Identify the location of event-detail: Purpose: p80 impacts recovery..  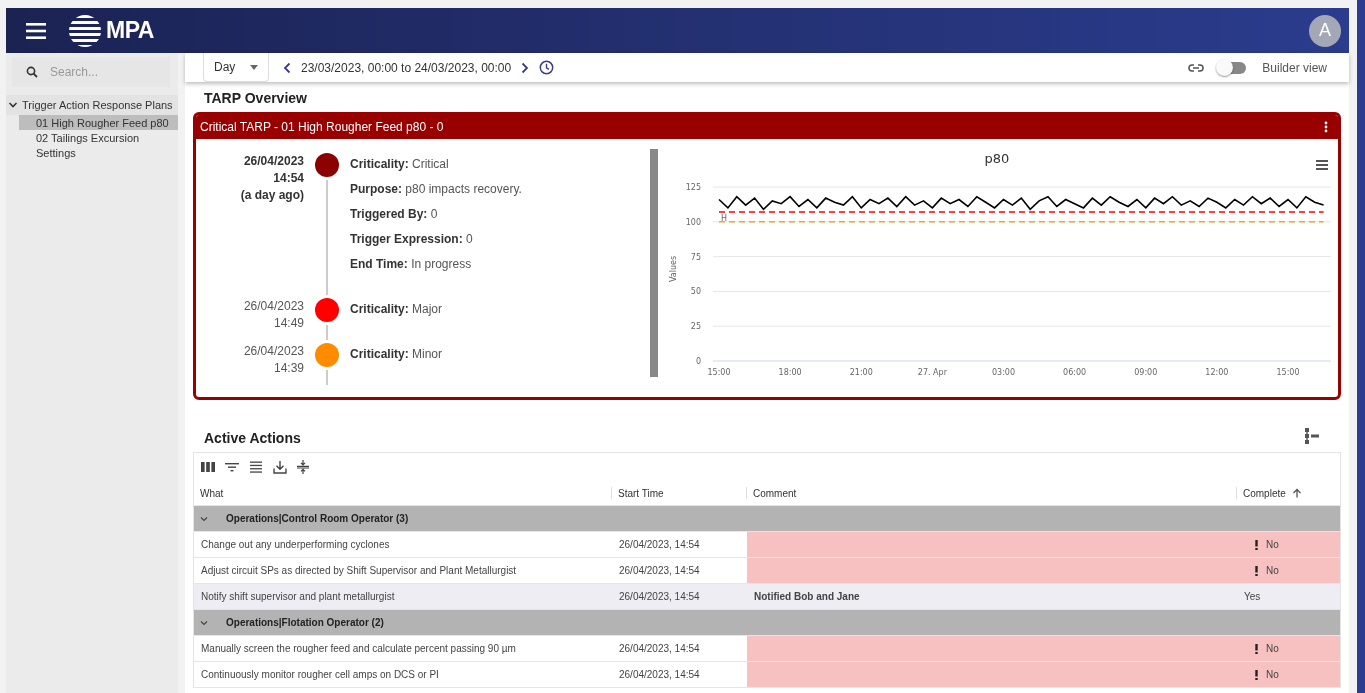
(436, 189).